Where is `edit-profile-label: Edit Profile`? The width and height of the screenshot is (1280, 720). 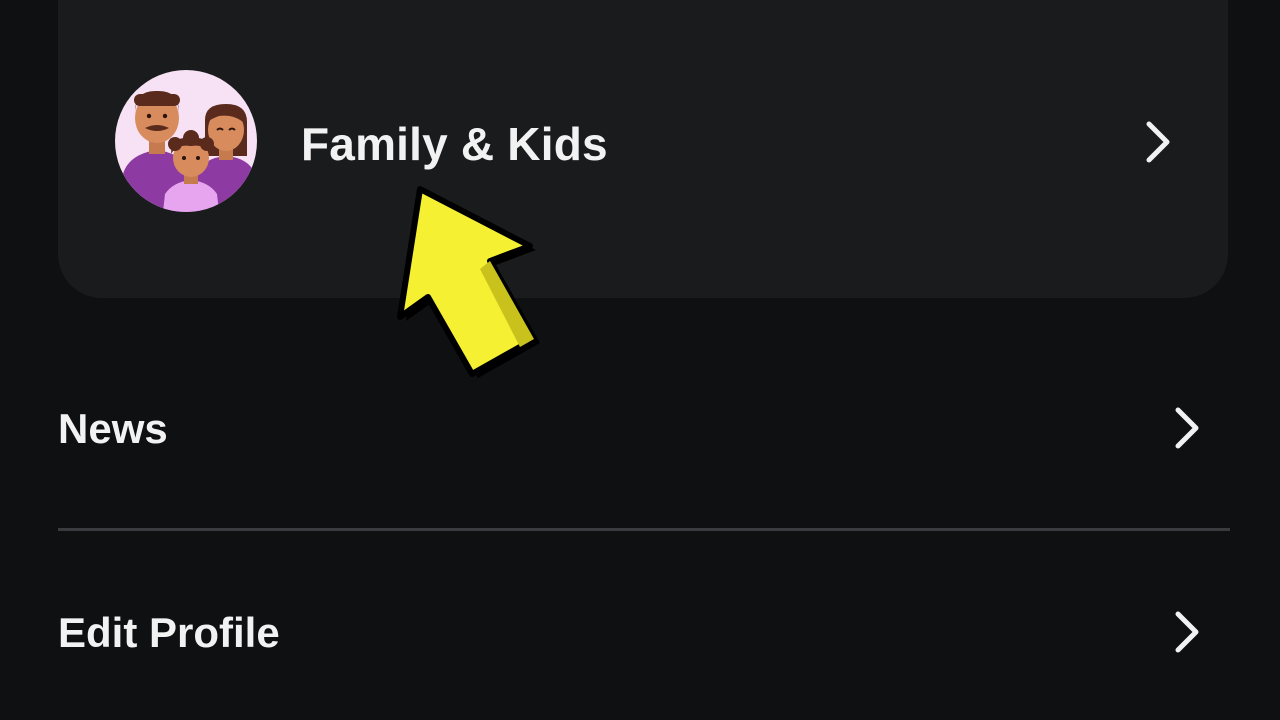
edit-profile-label: Edit Profile is located at coordinates (169, 632).